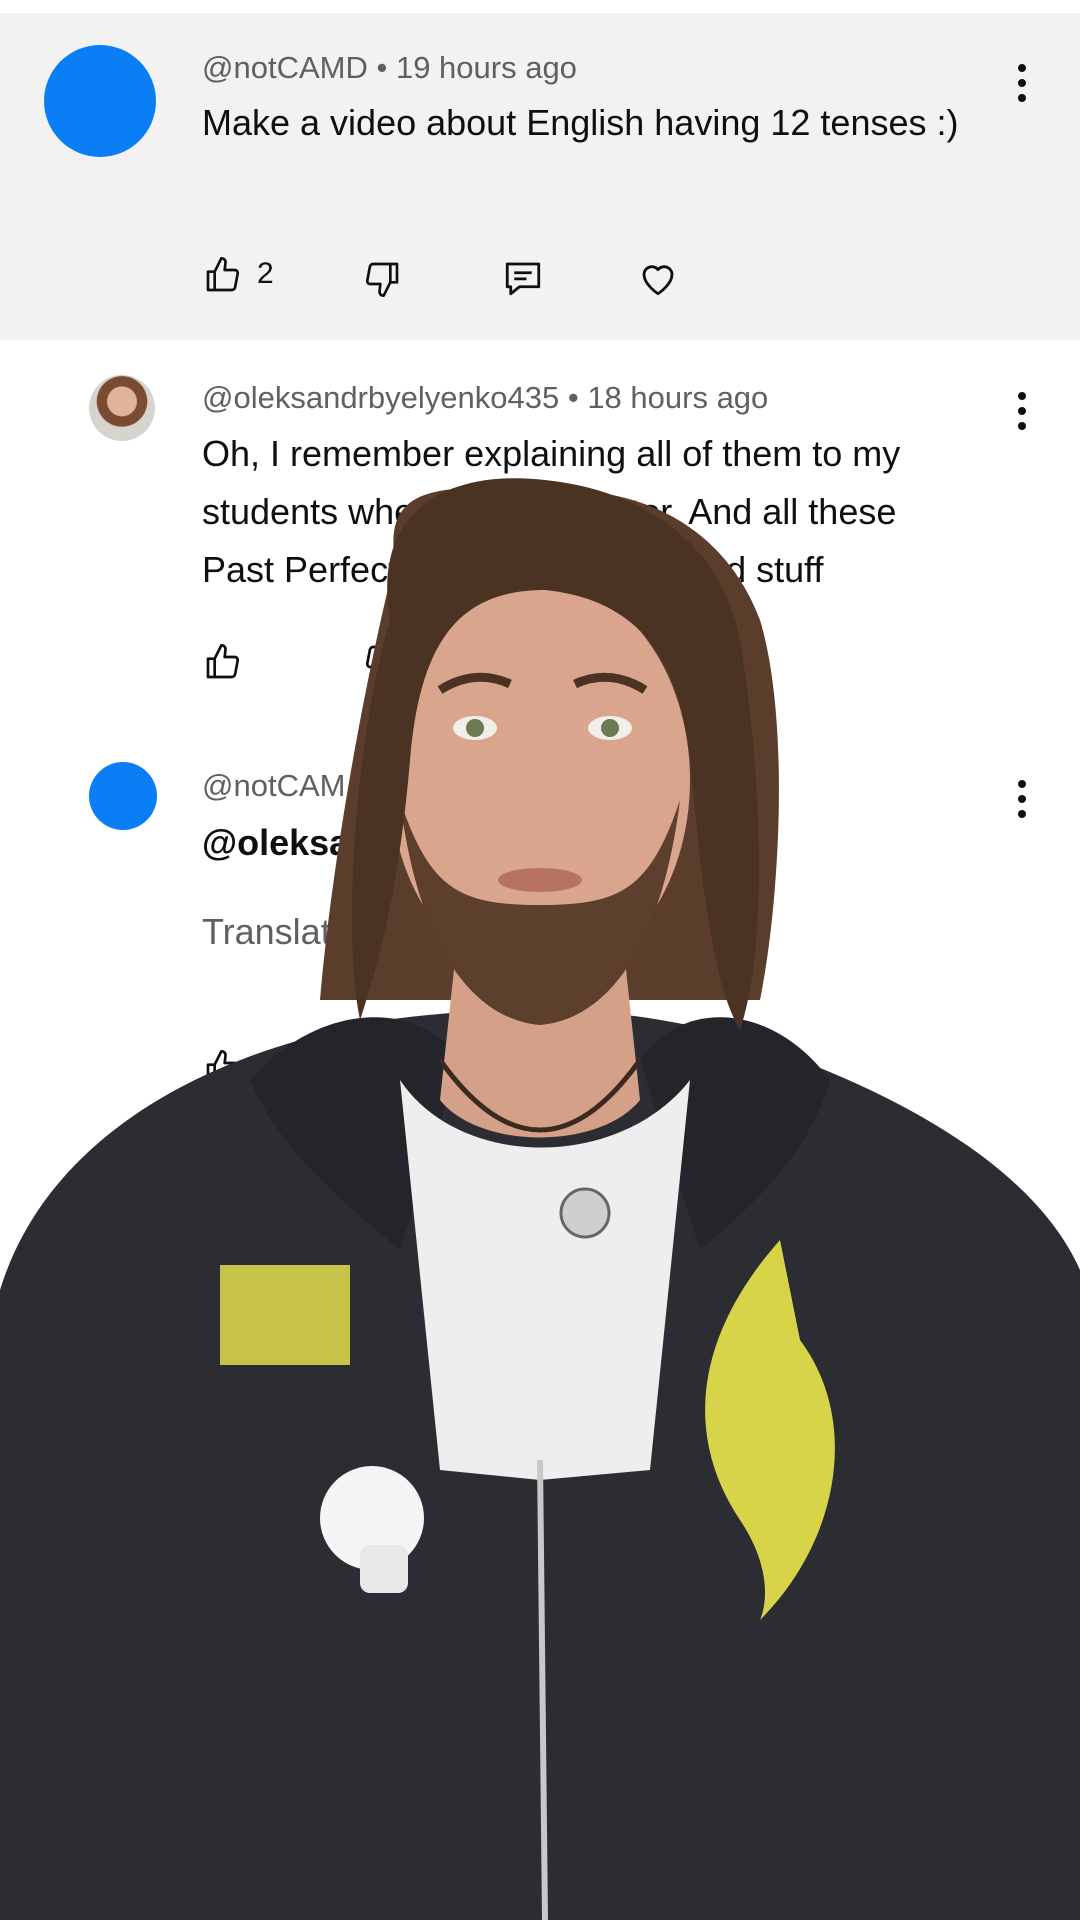 Image resolution: width=1080 pixels, height=1920 pixels. I want to click on reply-icon, so click(523, 278).